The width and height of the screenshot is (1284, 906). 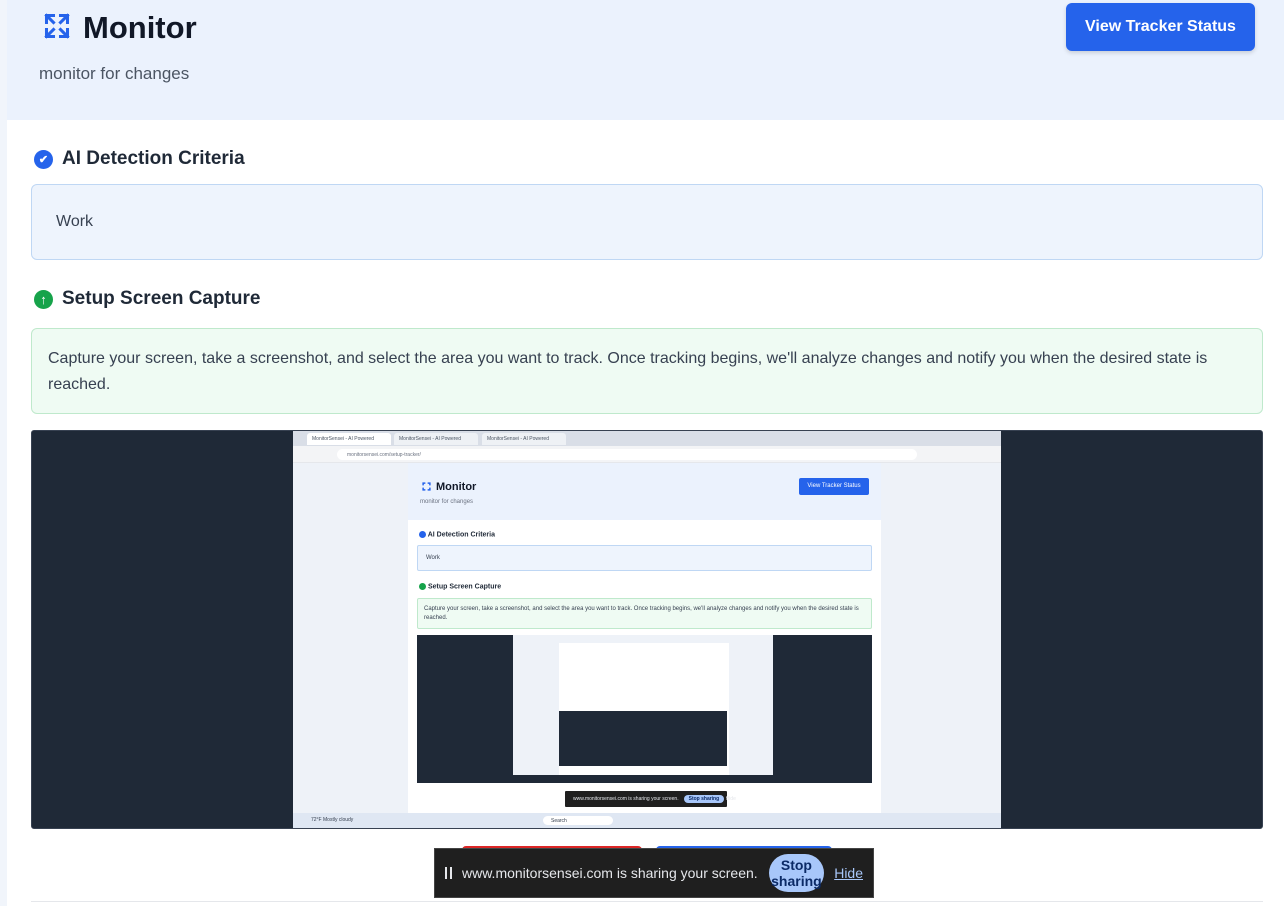 I want to click on mini-expand-icon, so click(x=426, y=486).